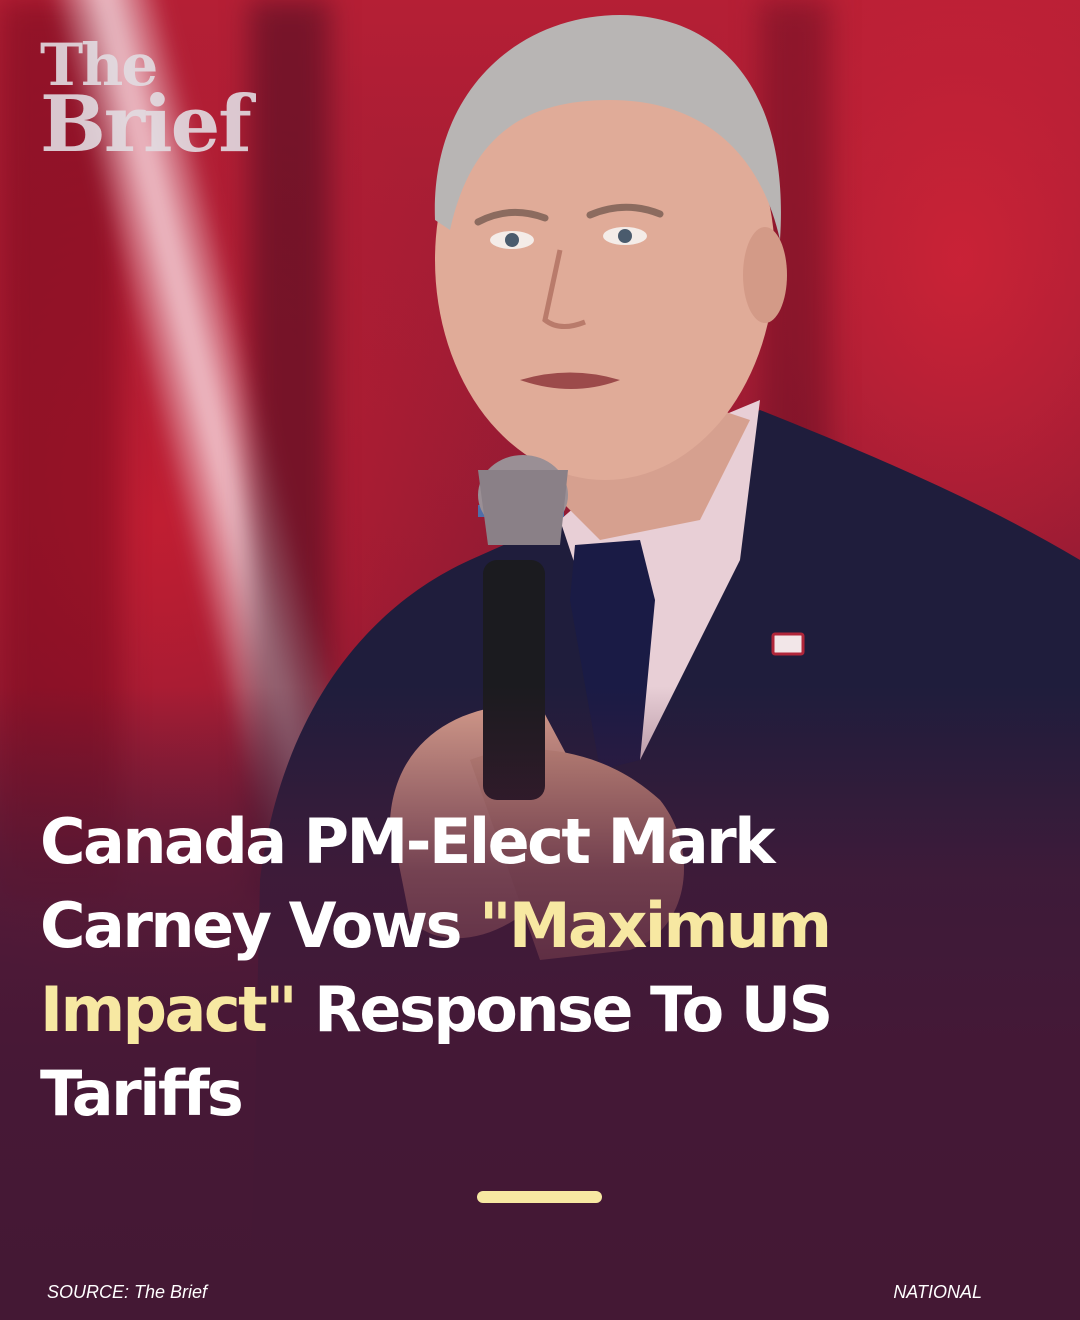  What do you see at coordinates (127, 1292) in the screenshot?
I see `source-label: SOURCE: The Brief` at bounding box center [127, 1292].